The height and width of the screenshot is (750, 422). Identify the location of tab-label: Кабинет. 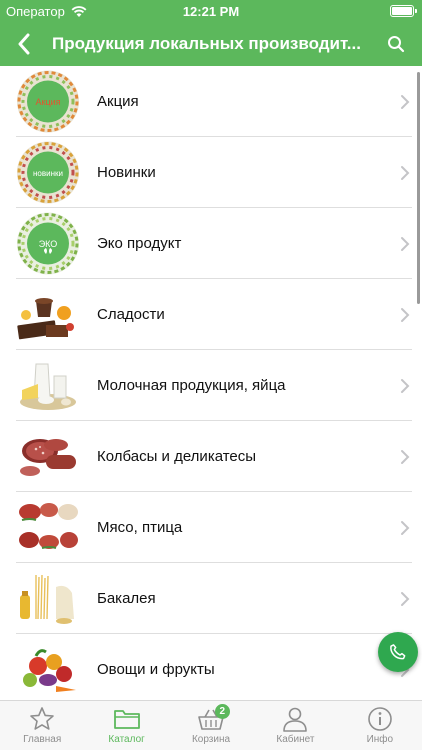
(295, 739).